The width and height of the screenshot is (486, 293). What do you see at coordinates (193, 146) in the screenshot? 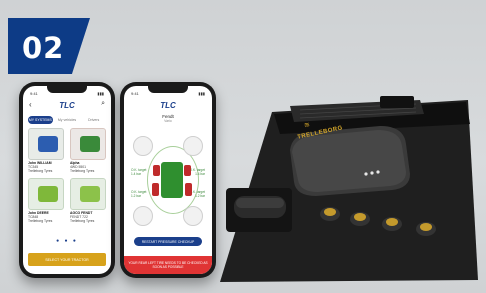
I see `tire-gauge-front-right` at bounding box center [193, 146].